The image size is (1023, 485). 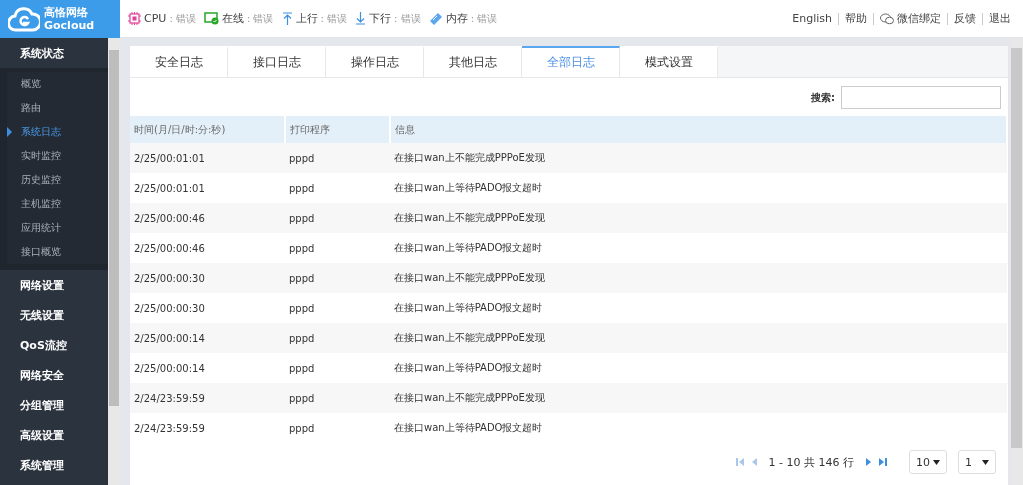 What do you see at coordinates (232, 18) in the screenshot?
I see `status-label: 在线` at bounding box center [232, 18].